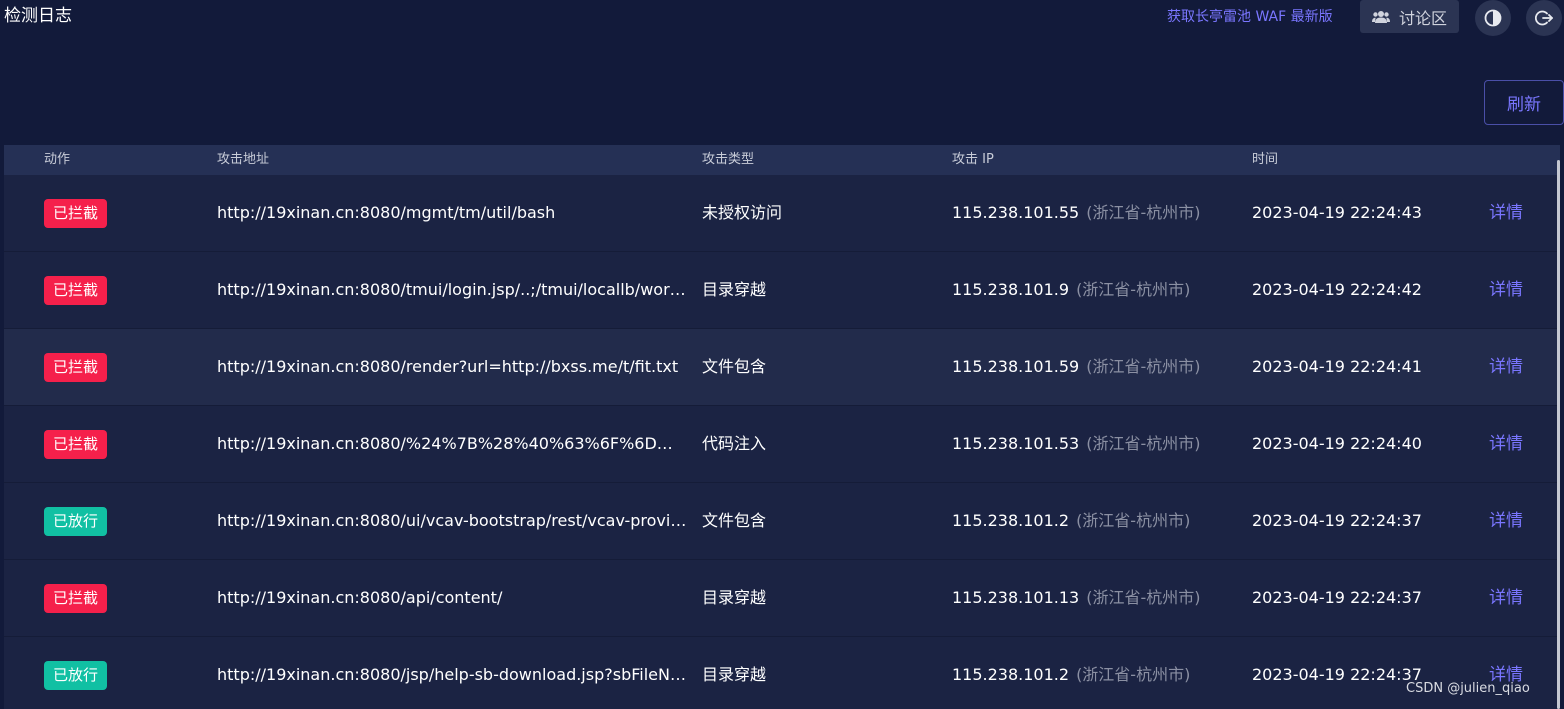 This screenshot has height=709, width=1564. I want to click on attack-url: http://19xinan.cn:8080/api/content/, so click(360, 597).